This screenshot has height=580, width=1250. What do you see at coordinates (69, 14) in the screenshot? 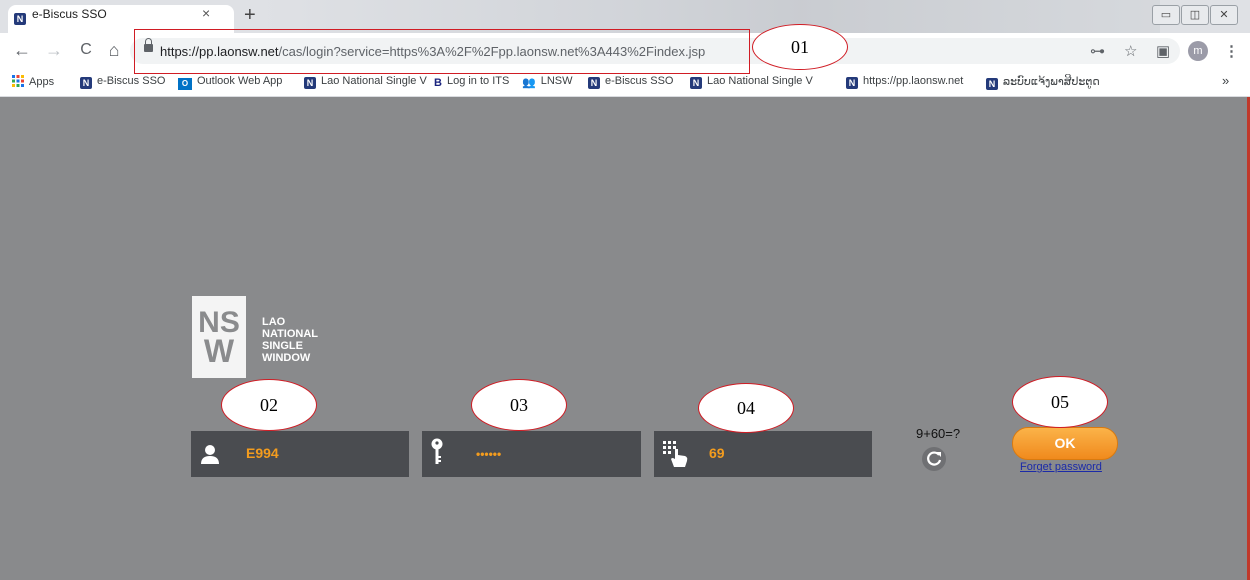
I see `tab-title: e-Biscus SSO` at bounding box center [69, 14].